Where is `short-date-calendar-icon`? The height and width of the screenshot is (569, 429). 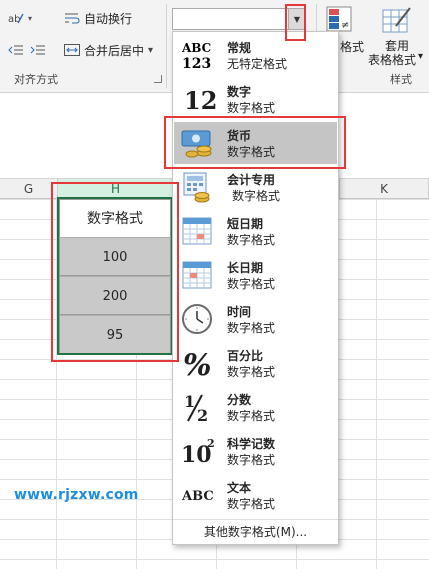 short-date-calendar-icon is located at coordinates (198, 231).